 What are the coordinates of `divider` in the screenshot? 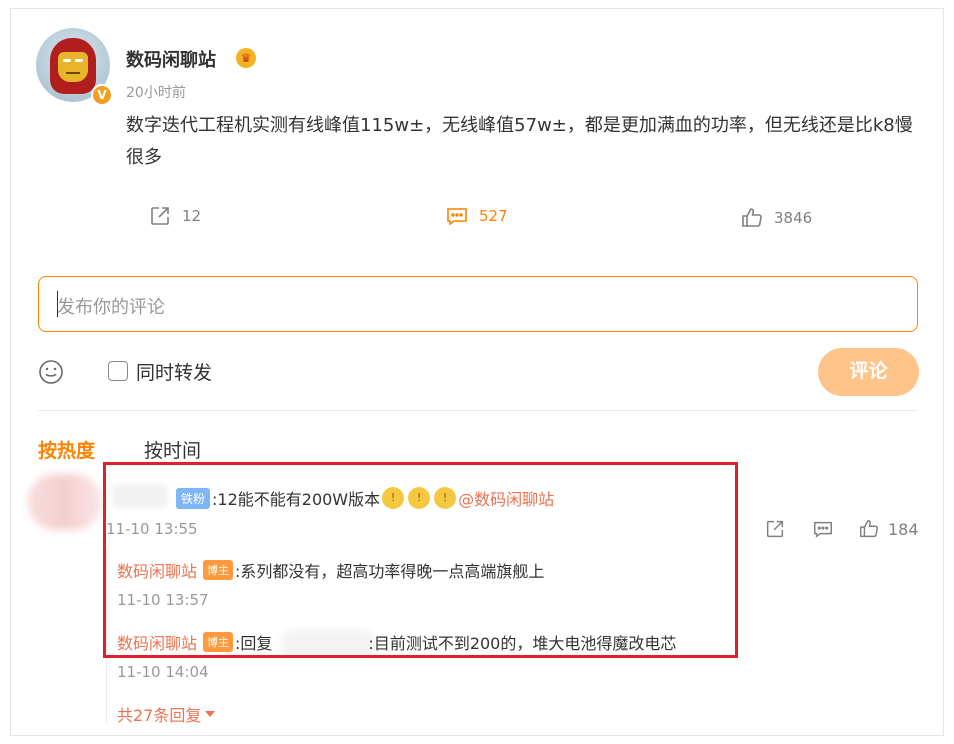 It's located at (478, 410).